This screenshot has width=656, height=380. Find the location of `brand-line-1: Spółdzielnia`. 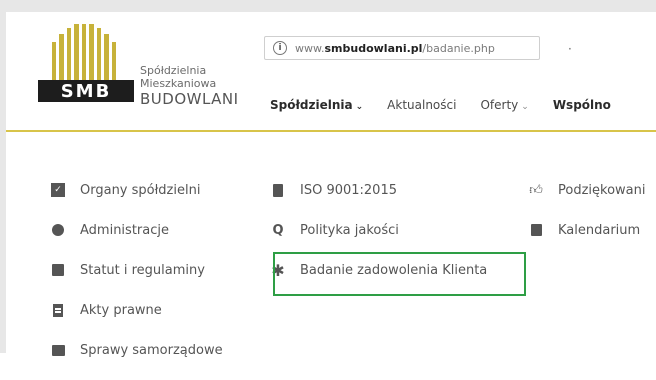

brand-line-1: Spółdzielnia is located at coordinates (173, 70).